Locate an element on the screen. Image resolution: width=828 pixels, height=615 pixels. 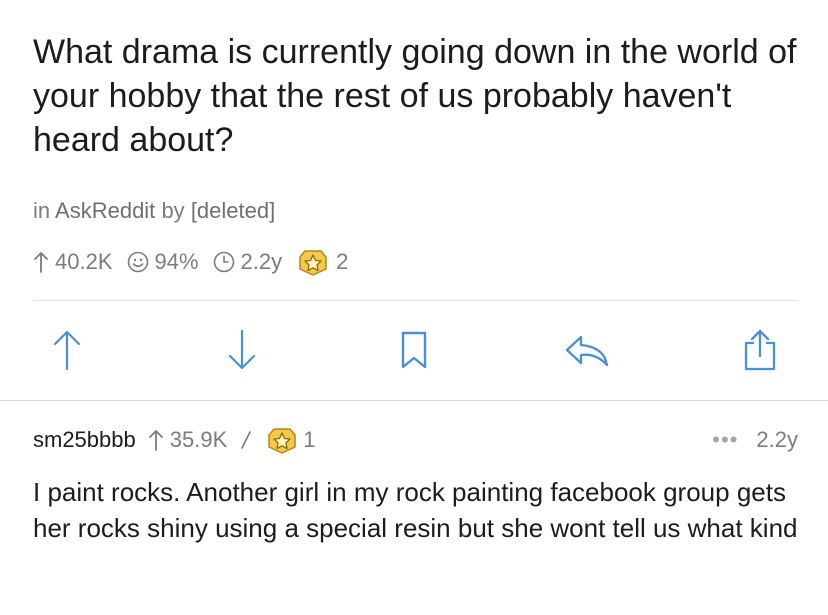
ratio-stat: 94% is located at coordinates (163, 262).